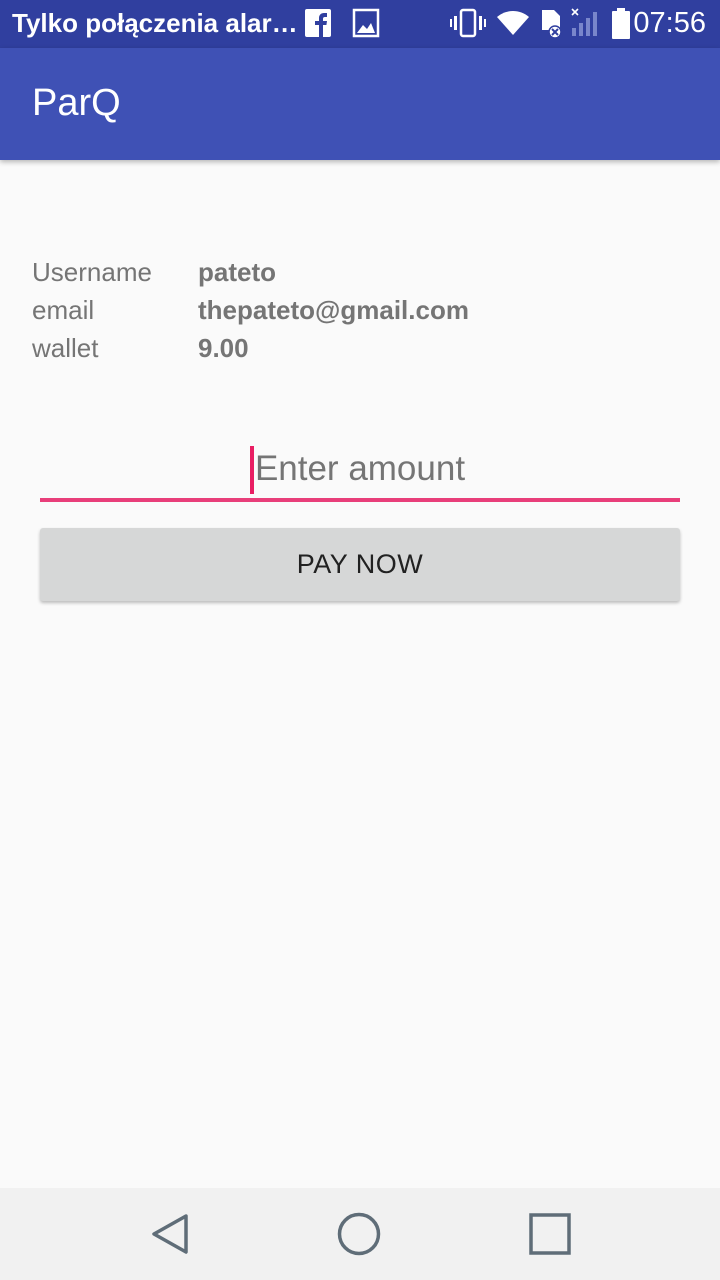  What do you see at coordinates (552, 24) in the screenshot?
I see `sd-card-icon` at bounding box center [552, 24].